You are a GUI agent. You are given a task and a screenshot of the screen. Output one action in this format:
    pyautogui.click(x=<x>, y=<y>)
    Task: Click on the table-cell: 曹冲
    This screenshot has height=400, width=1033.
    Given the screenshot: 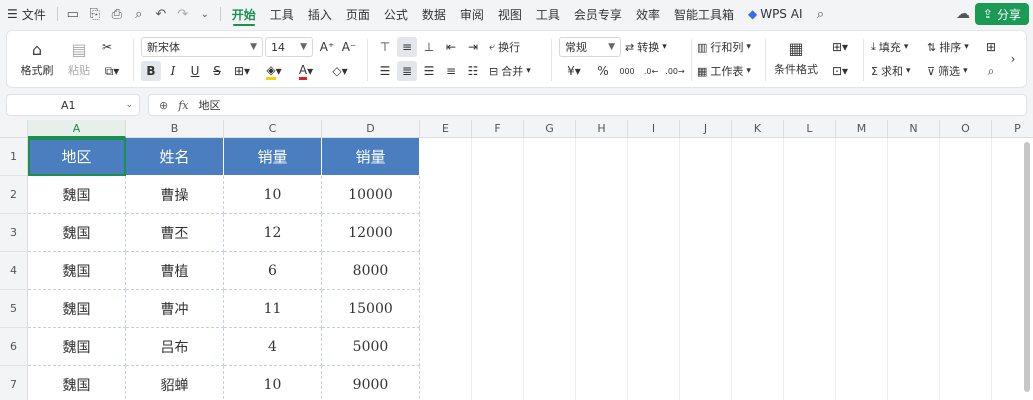 What is the action you would take?
    pyautogui.click(x=175, y=309)
    